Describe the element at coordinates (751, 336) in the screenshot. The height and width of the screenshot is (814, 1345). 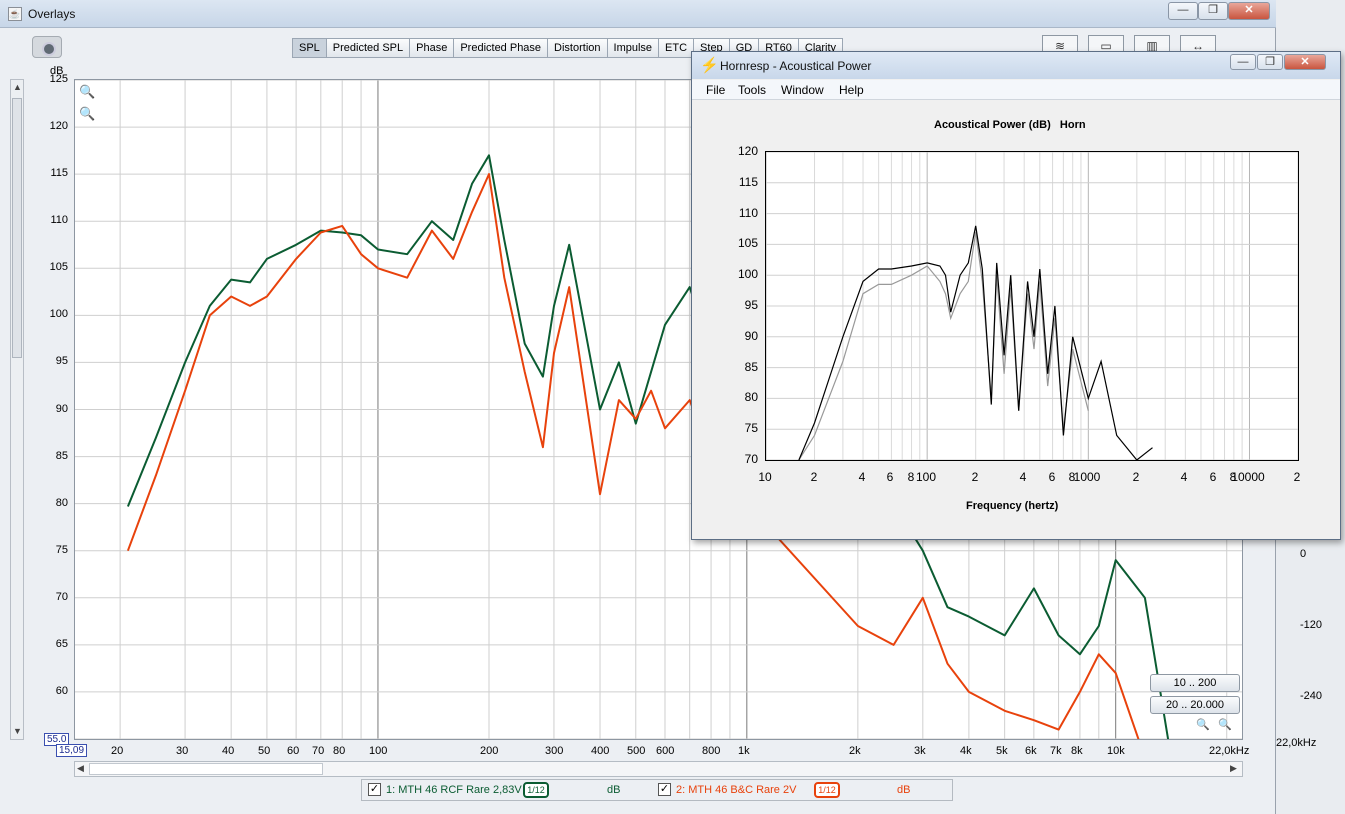
I see `hr-y-tick-label: 90` at that location.